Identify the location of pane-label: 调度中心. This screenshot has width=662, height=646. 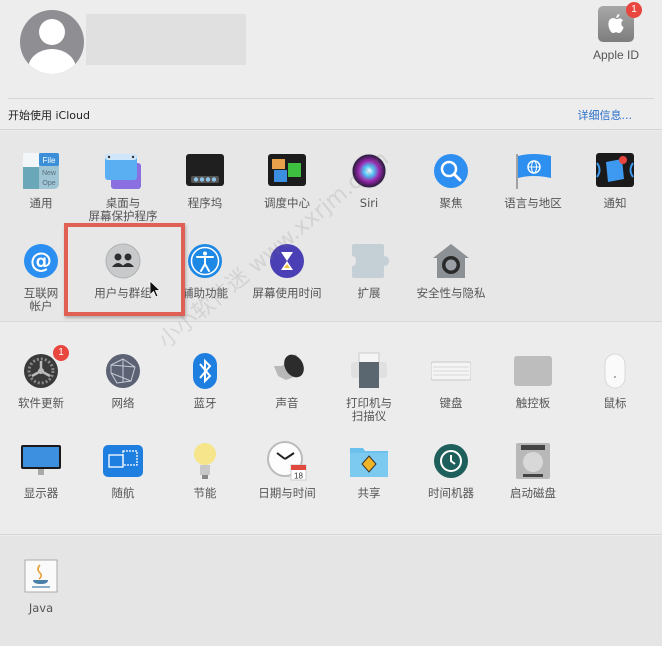
(287, 203).